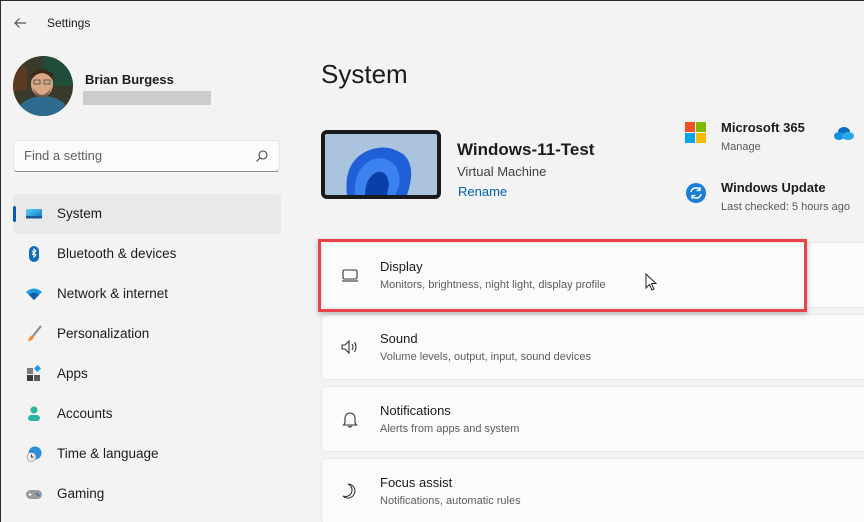 The image size is (864, 522). What do you see at coordinates (43, 86) in the screenshot?
I see `avatar` at bounding box center [43, 86].